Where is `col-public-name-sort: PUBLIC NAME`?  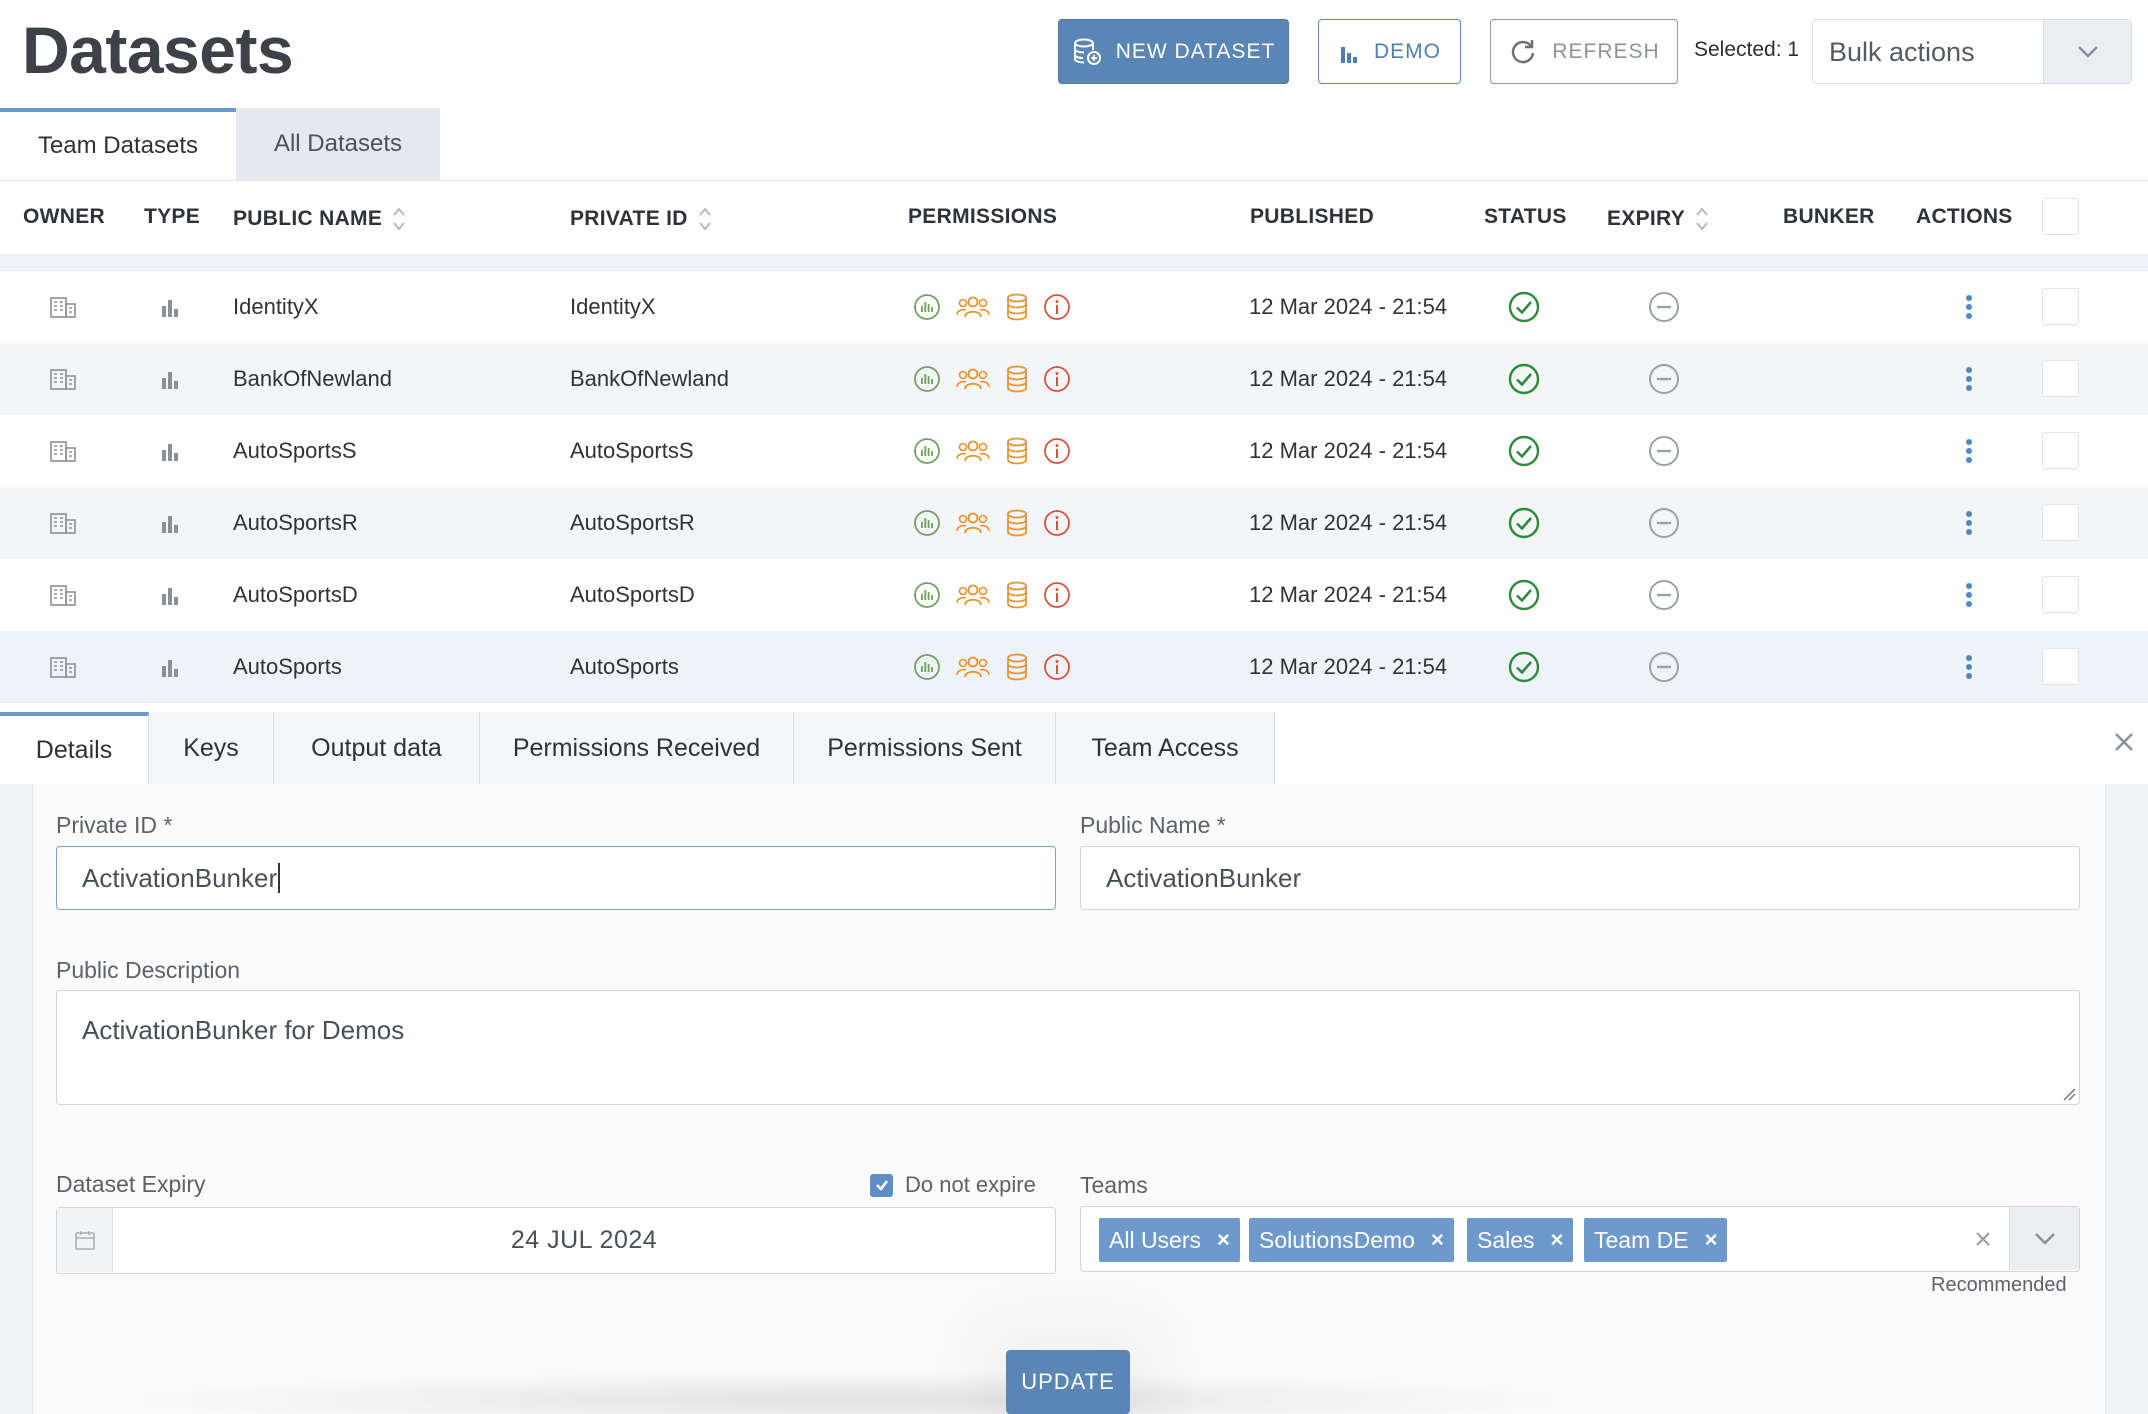 col-public-name-sort: PUBLIC NAME is located at coordinates (319, 219).